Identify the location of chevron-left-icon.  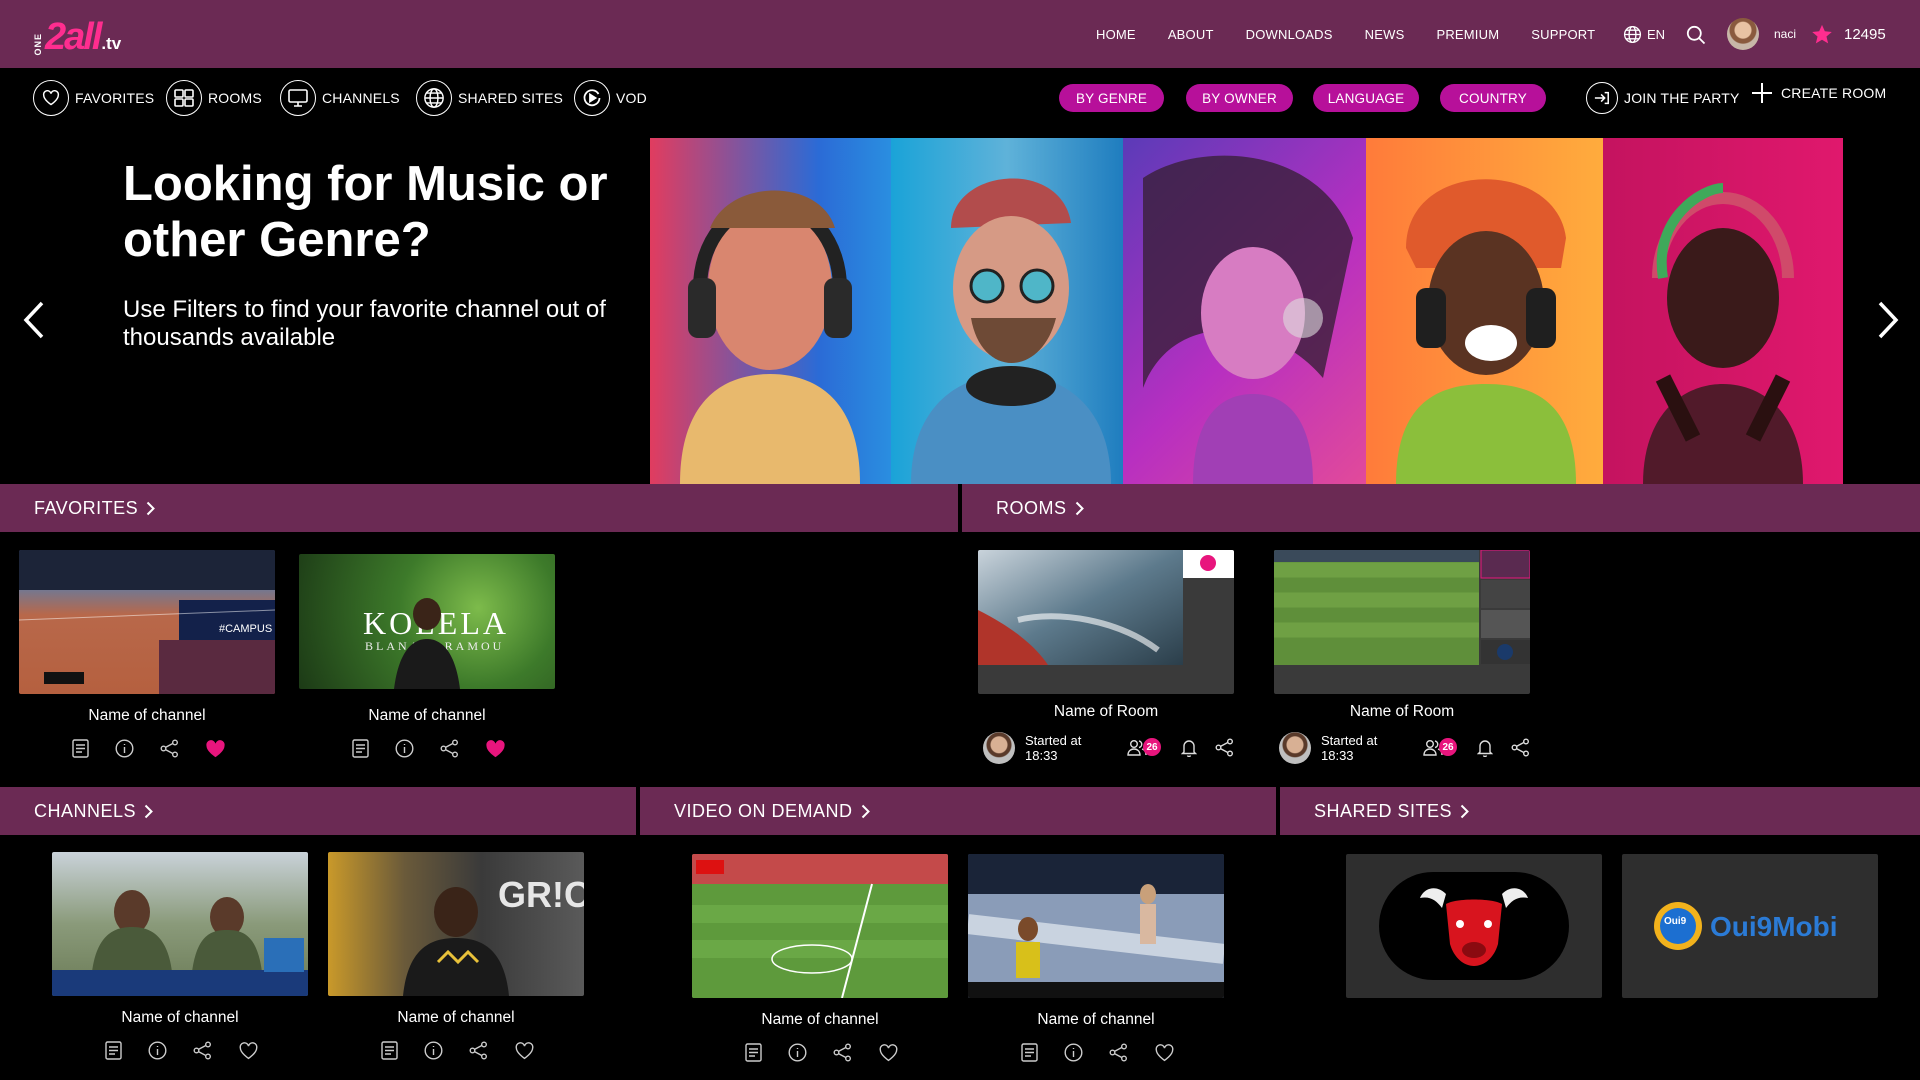
(33, 320).